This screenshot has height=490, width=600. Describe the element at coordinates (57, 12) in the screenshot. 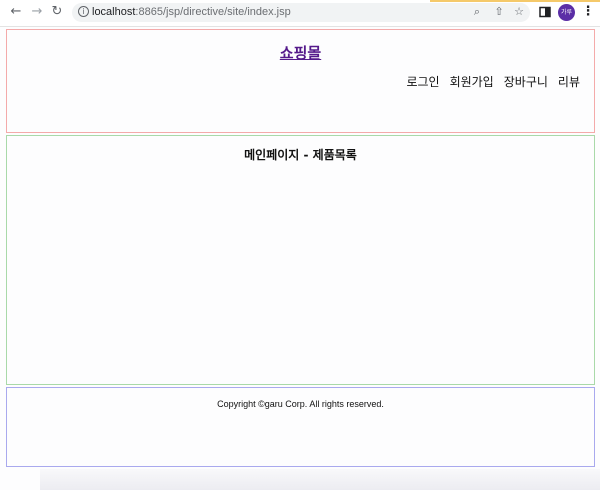

I see `reload-icon: ↻` at that location.